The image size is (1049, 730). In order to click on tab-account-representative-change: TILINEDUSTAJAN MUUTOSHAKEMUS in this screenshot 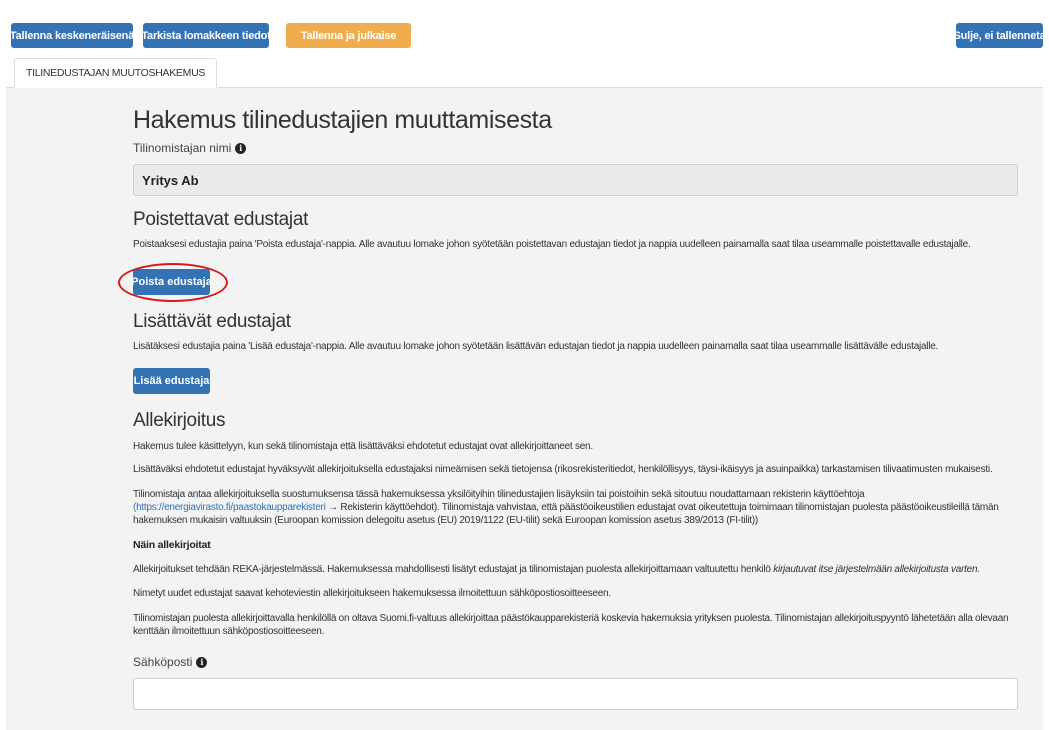, I will do `click(116, 73)`.